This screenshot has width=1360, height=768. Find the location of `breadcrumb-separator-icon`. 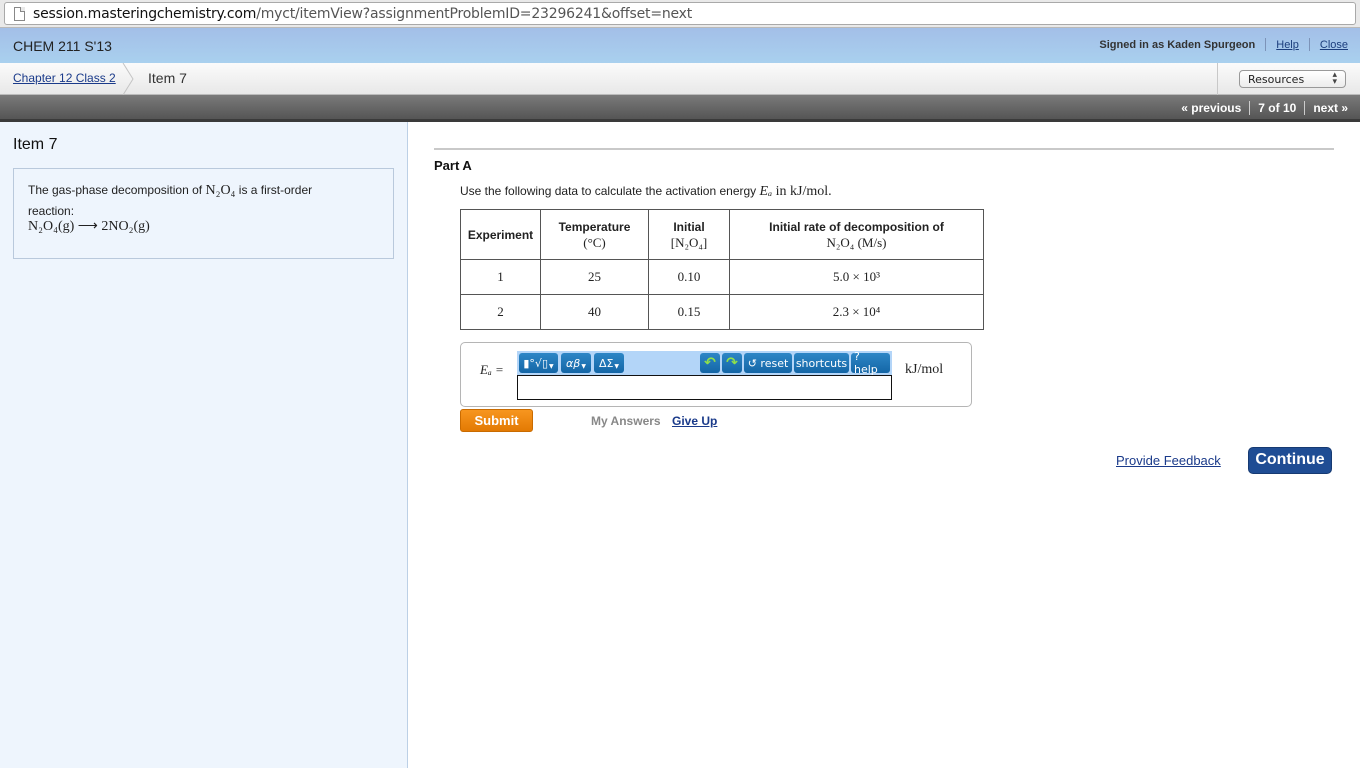

breadcrumb-separator-icon is located at coordinates (128, 79).